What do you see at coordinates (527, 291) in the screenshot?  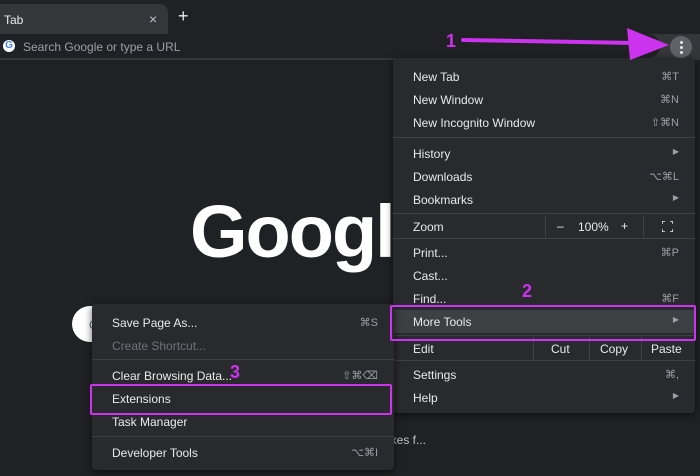 I see `annotation-step-2: 2` at bounding box center [527, 291].